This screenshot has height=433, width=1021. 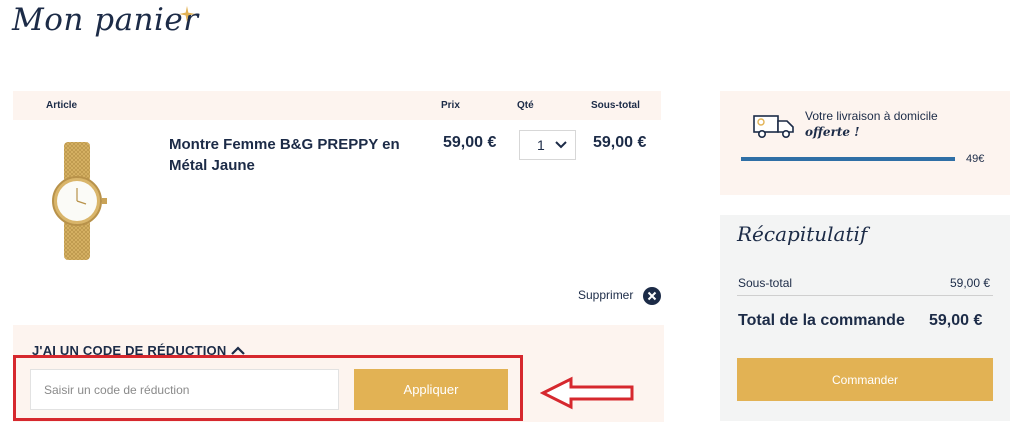 I want to click on close-circle-icon, so click(x=652, y=296).